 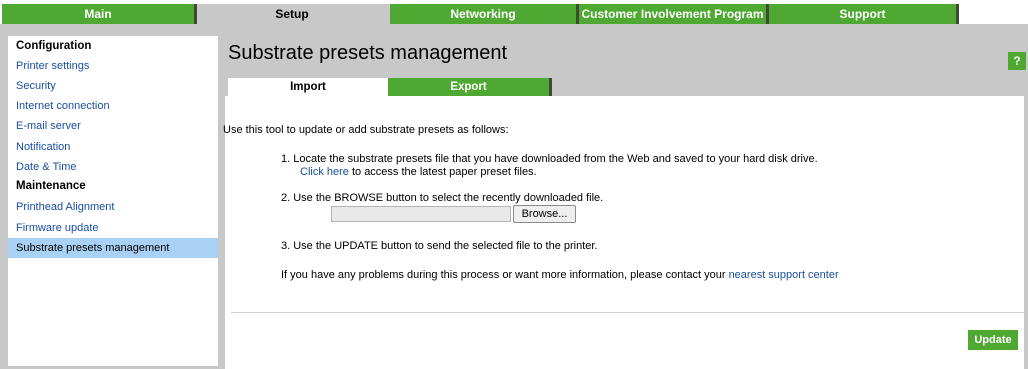 I want to click on divider, so click(x=627, y=312).